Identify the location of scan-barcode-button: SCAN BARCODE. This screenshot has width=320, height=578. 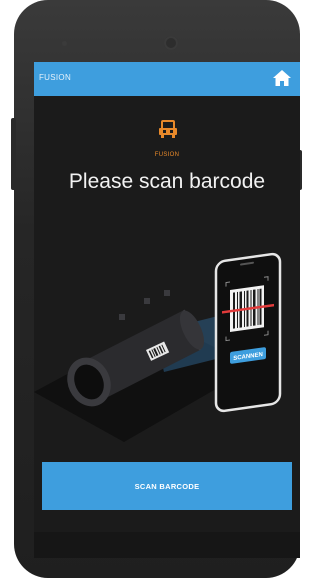
(167, 486).